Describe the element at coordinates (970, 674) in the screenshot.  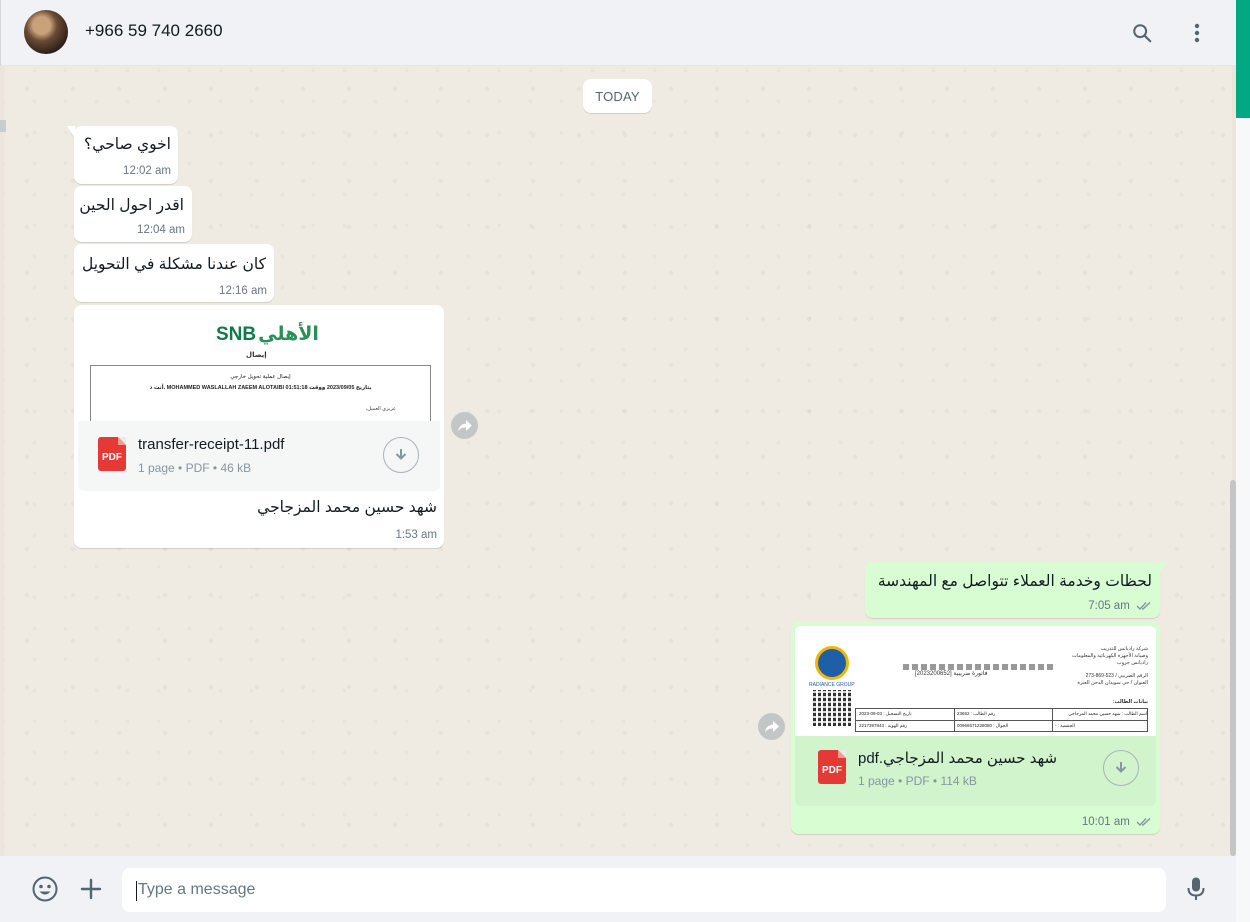
I see `invoice-title-text: فاتورة ضريبية` at that location.